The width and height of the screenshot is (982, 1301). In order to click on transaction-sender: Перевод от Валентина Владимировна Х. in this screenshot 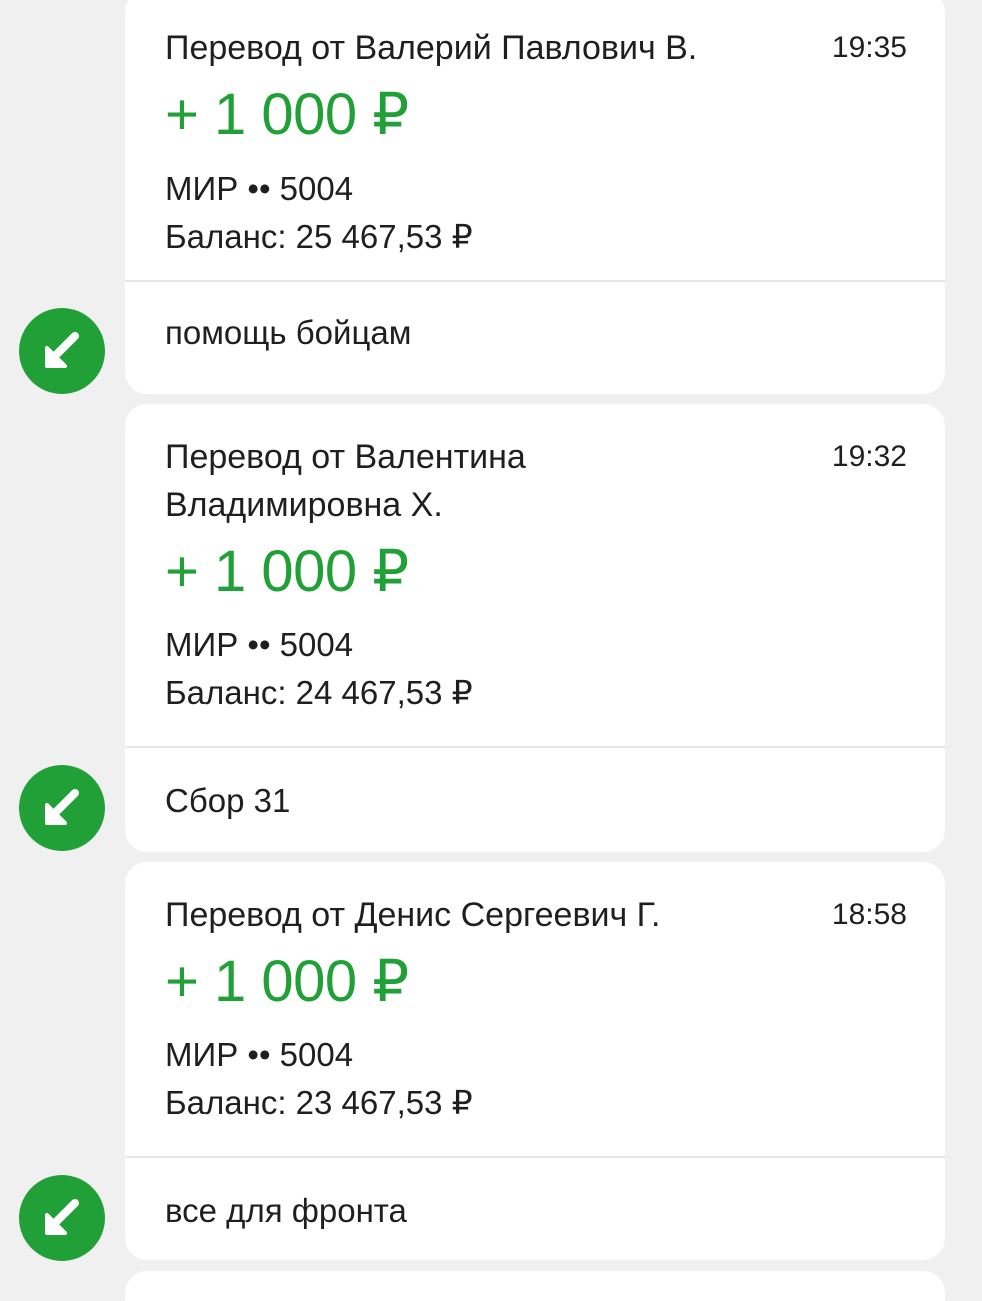, I will do `click(345, 481)`.